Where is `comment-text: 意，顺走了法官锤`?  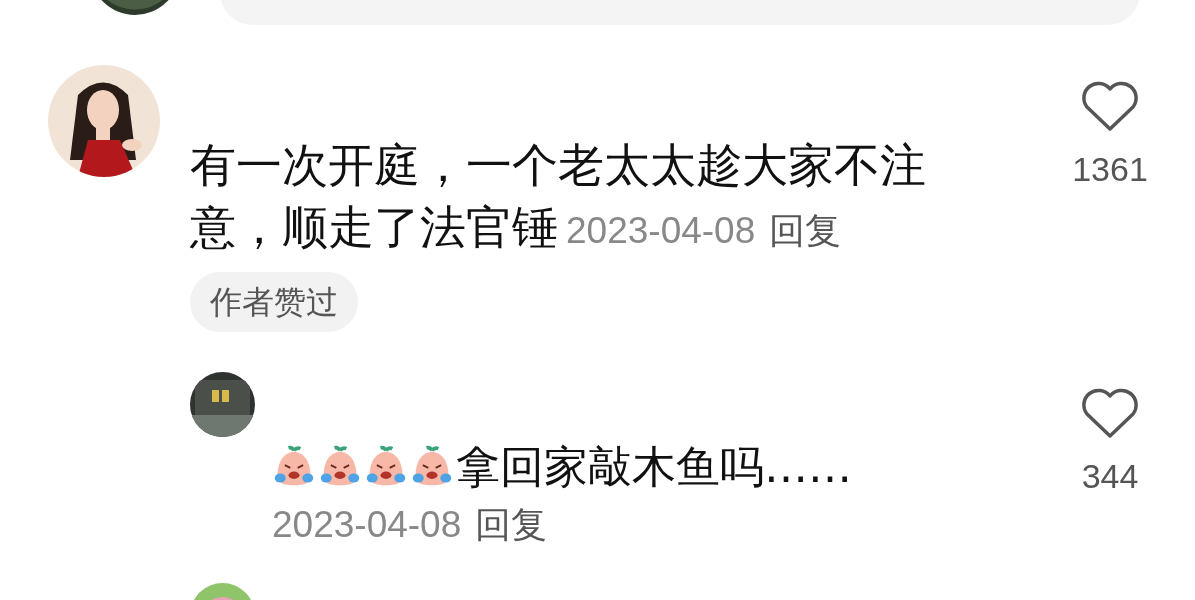
comment-text: 意，顺走了法官锤 is located at coordinates (374, 227).